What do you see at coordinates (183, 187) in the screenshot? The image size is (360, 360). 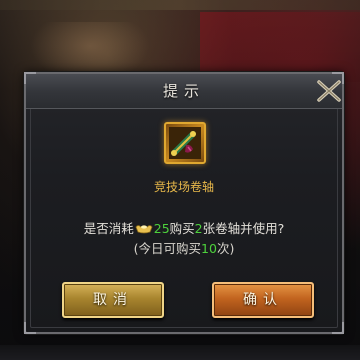 I see `item-name: 竞技场卷轴` at bounding box center [183, 187].